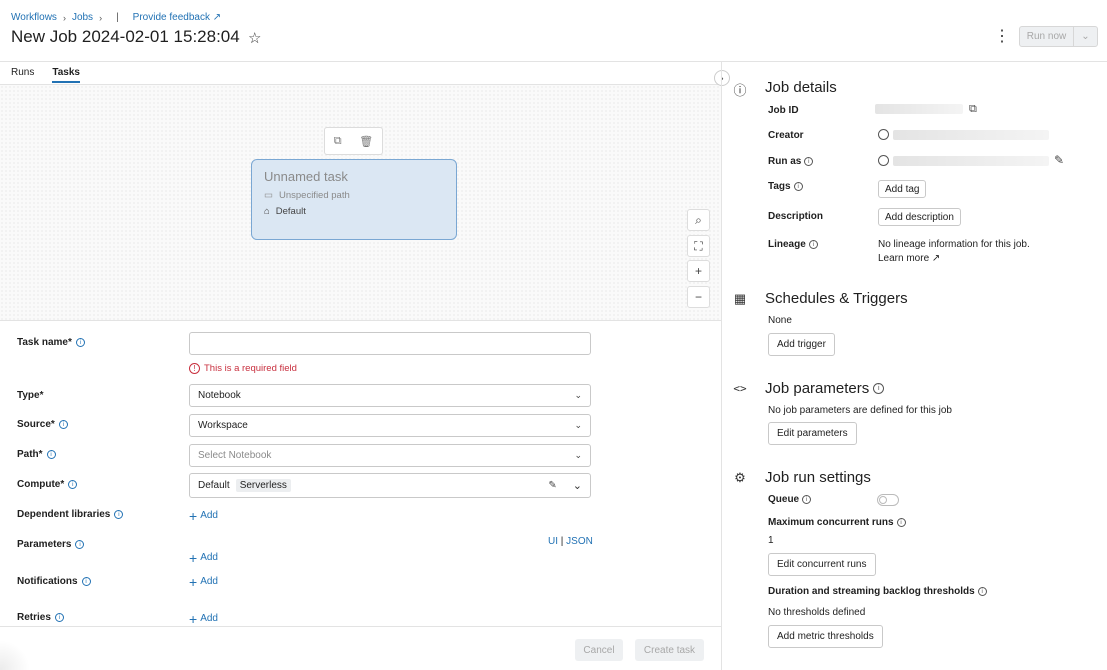 The height and width of the screenshot is (670, 1107). Describe the element at coordinates (254, 38) in the screenshot. I see `star-icon: ☆` at that location.